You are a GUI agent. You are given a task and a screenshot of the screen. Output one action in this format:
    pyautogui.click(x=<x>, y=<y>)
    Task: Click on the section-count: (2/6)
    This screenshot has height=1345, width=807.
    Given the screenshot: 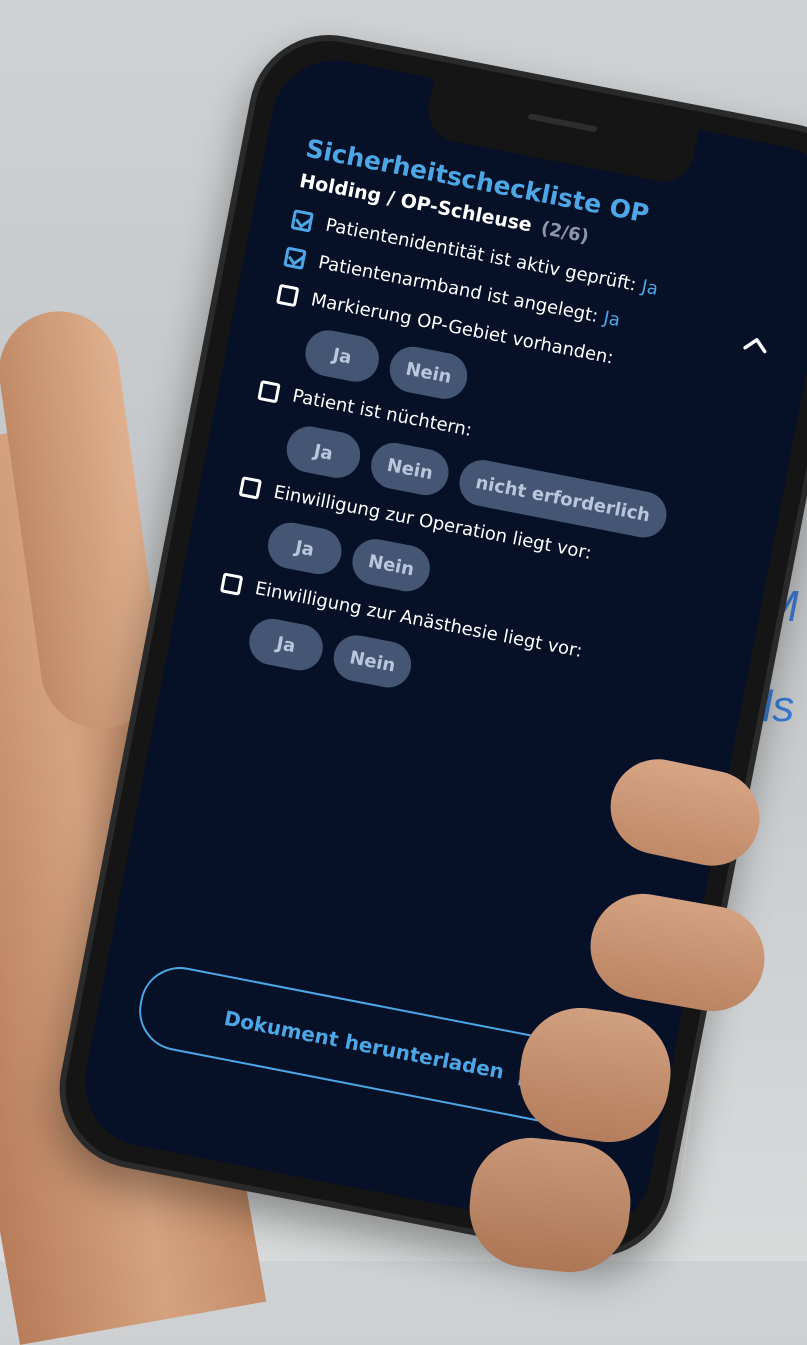 What is the action you would take?
    pyautogui.click(x=565, y=232)
    